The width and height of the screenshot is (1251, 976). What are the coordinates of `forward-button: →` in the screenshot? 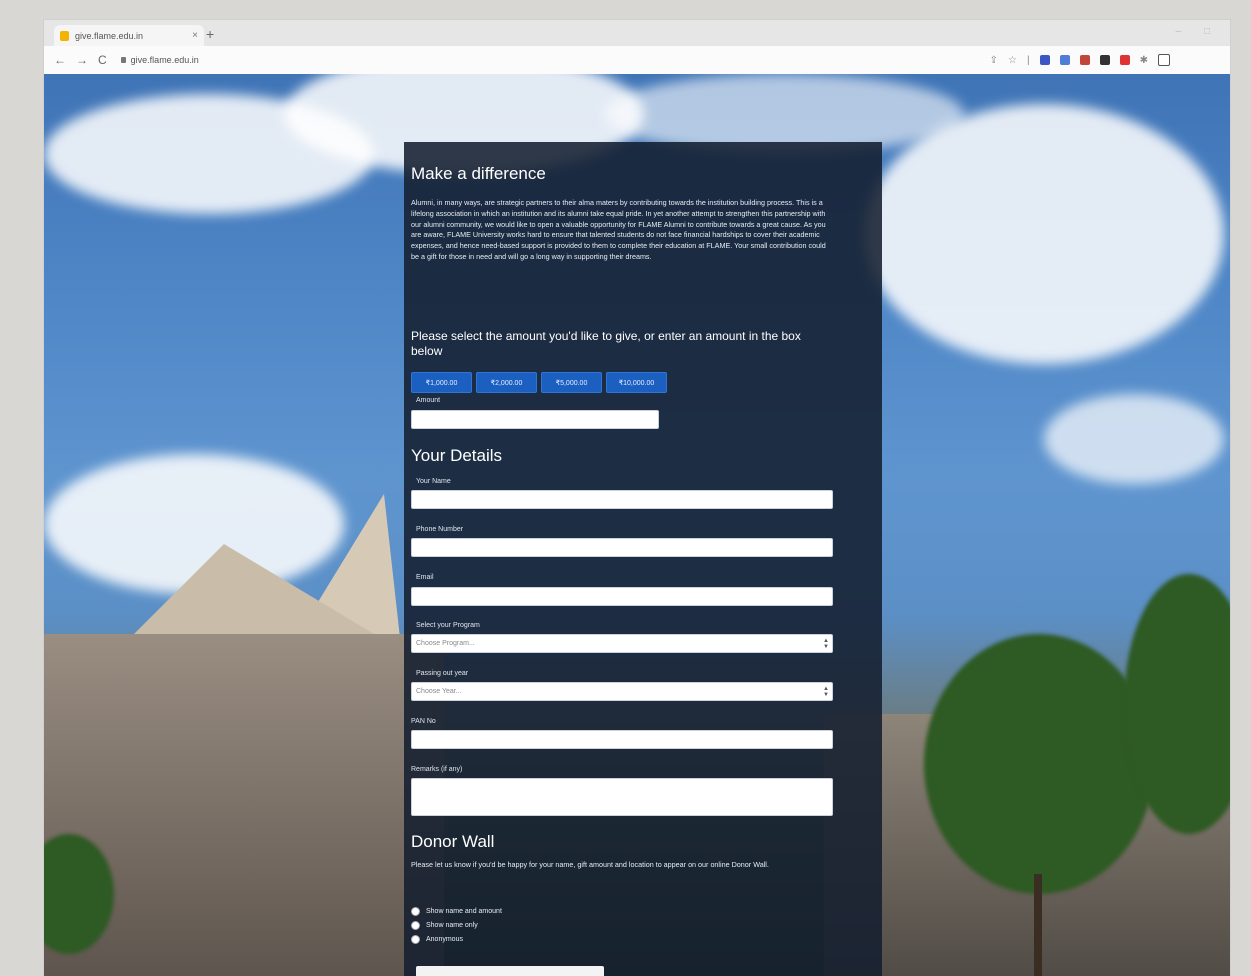 It's located at (82, 60).